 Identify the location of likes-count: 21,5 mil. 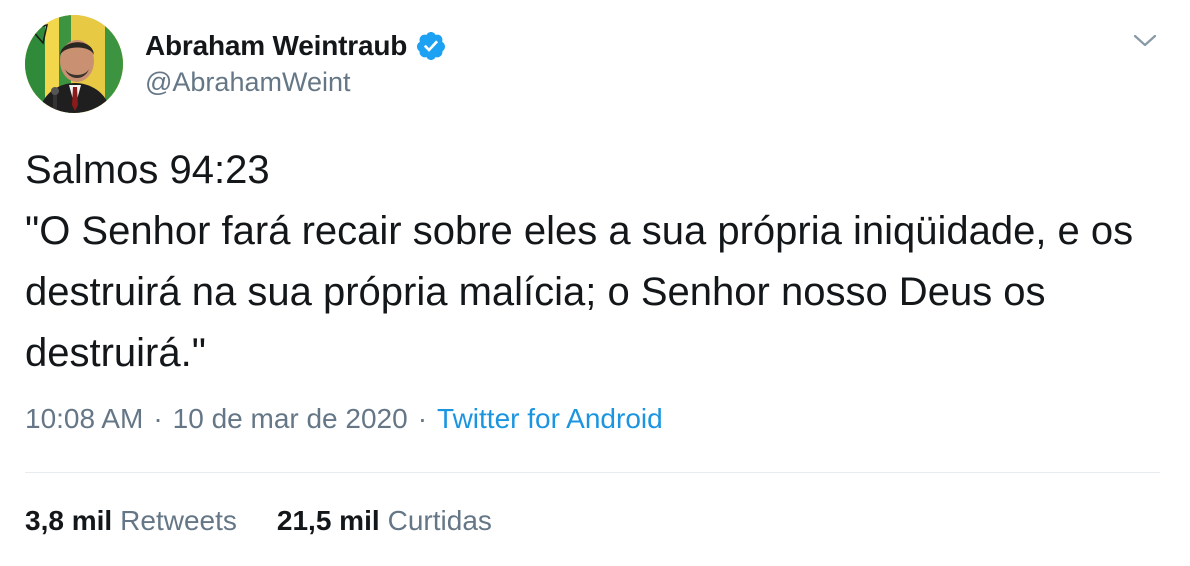
(328, 520).